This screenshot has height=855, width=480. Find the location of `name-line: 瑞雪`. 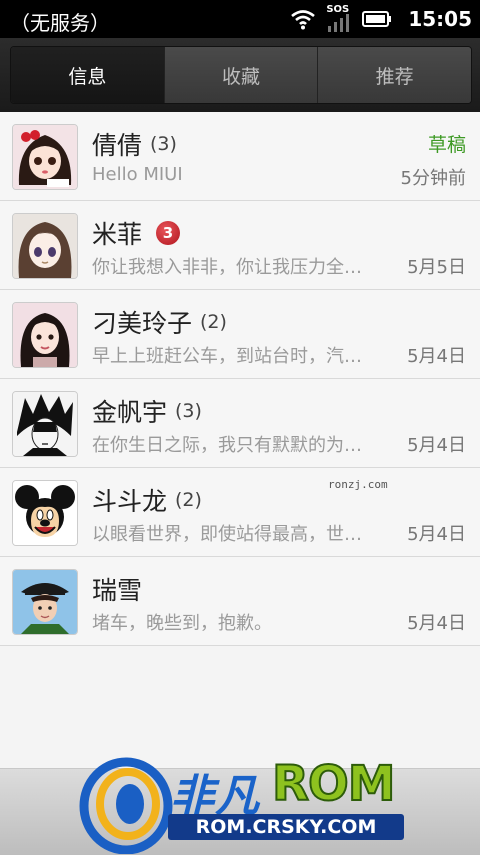

name-line: 瑞雪 is located at coordinates (117, 589).